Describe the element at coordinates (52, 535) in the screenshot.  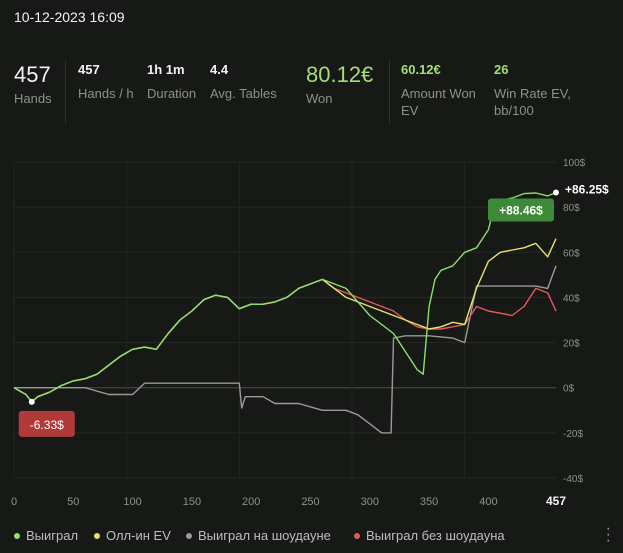
I see `legend-label: Выиграл` at that location.